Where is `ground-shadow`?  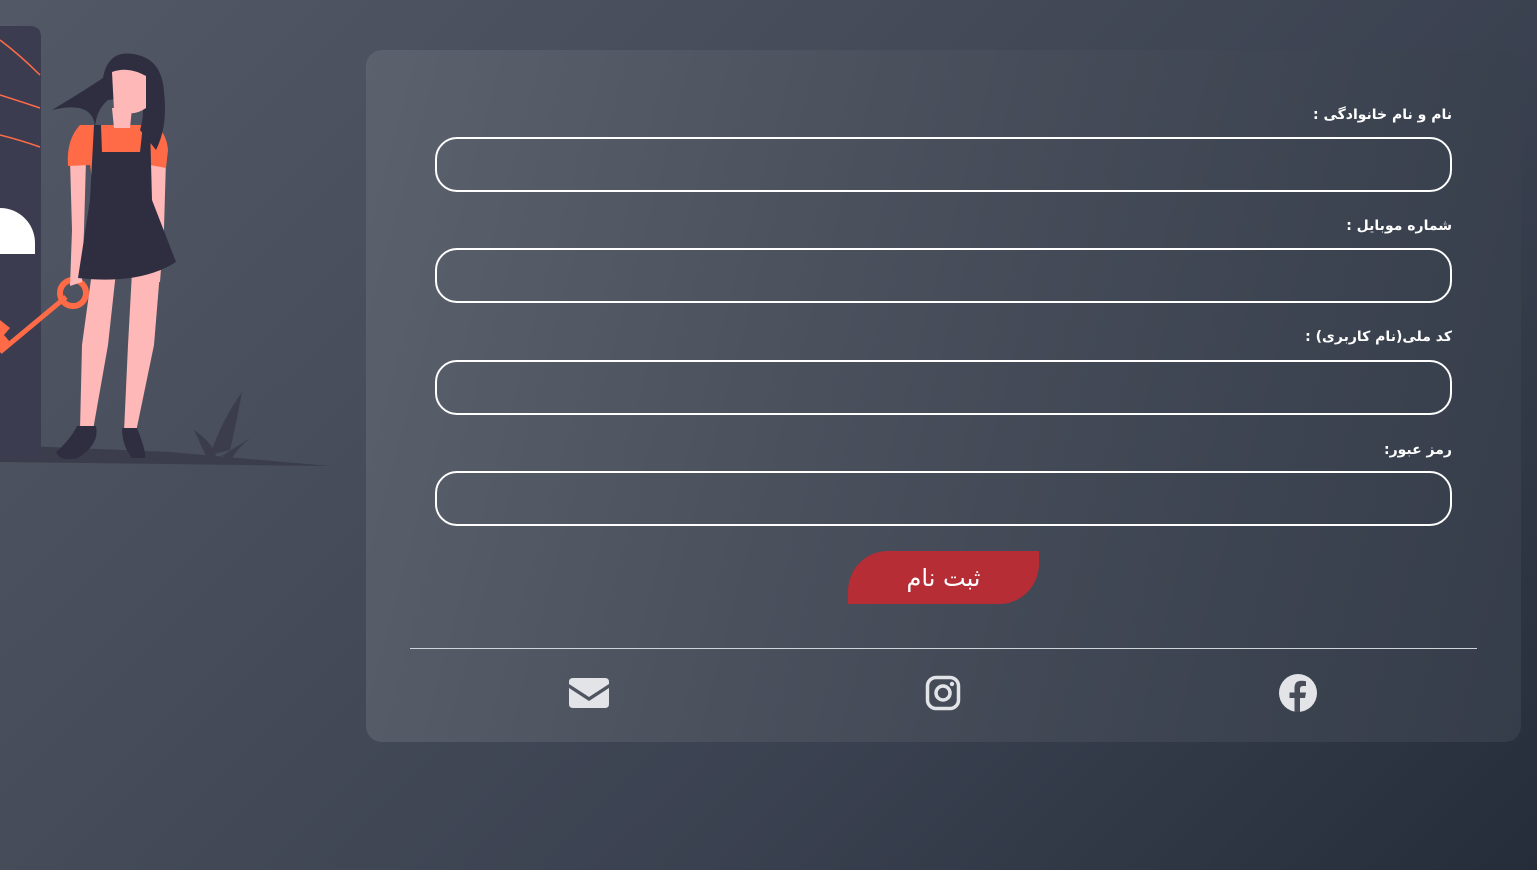 ground-shadow is located at coordinates (165, 455).